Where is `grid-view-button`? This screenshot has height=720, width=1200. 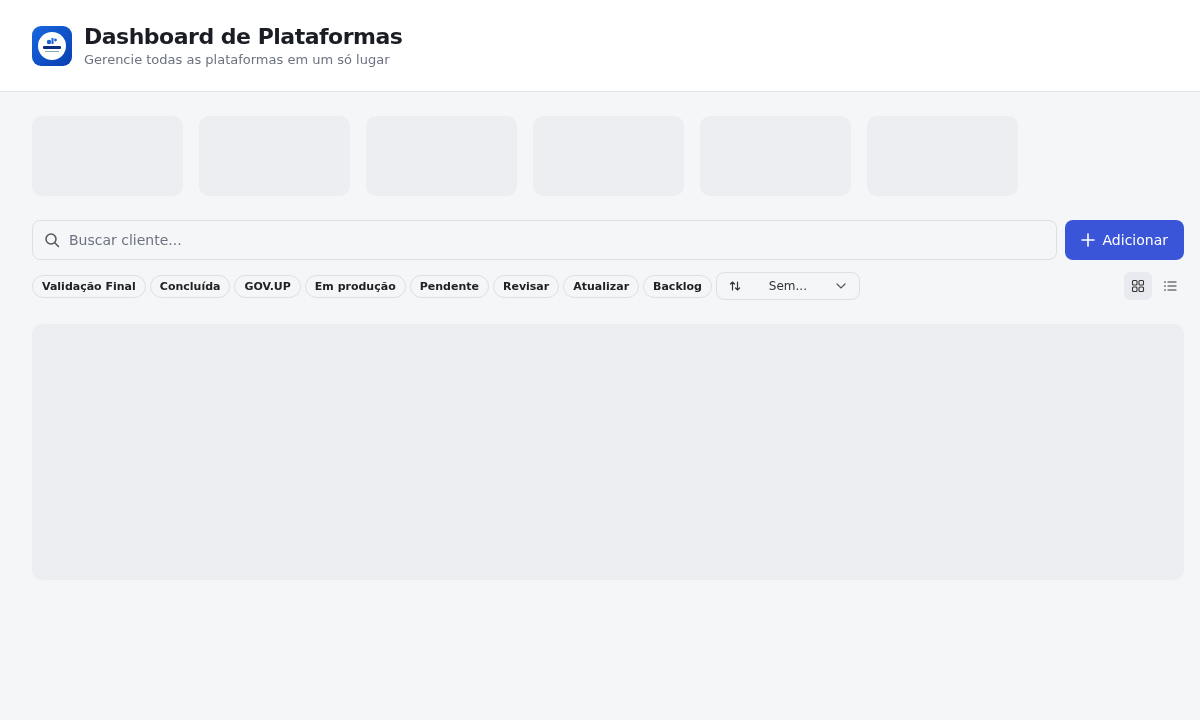 grid-view-button is located at coordinates (1138, 286).